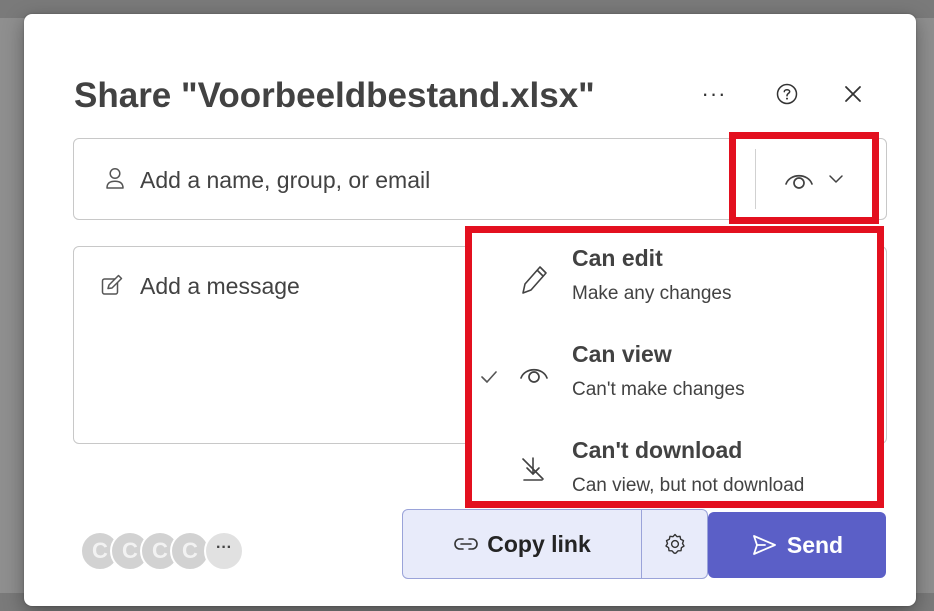 This screenshot has width=934, height=611. I want to click on more-avatars-badge: ···, so click(224, 551).